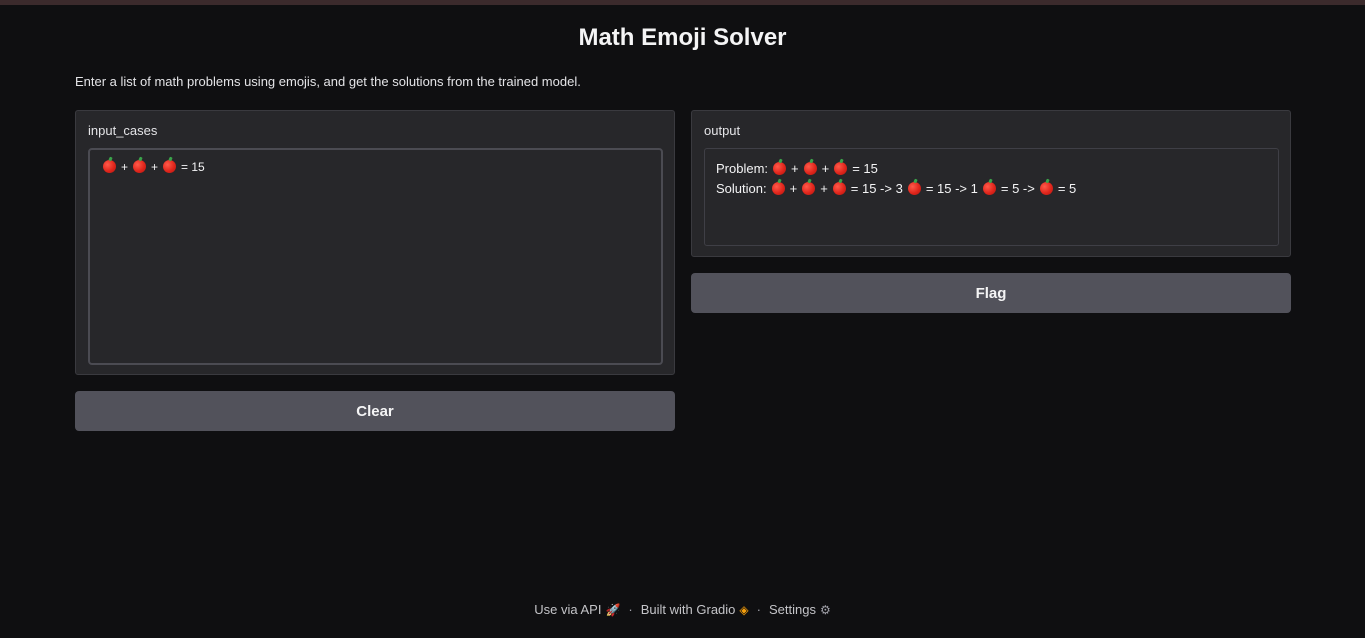 This screenshot has width=1365, height=638. What do you see at coordinates (1017, 188) in the screenshot?
I see `text-fragment: = 5 ->` at bounding box center [1017, 188].